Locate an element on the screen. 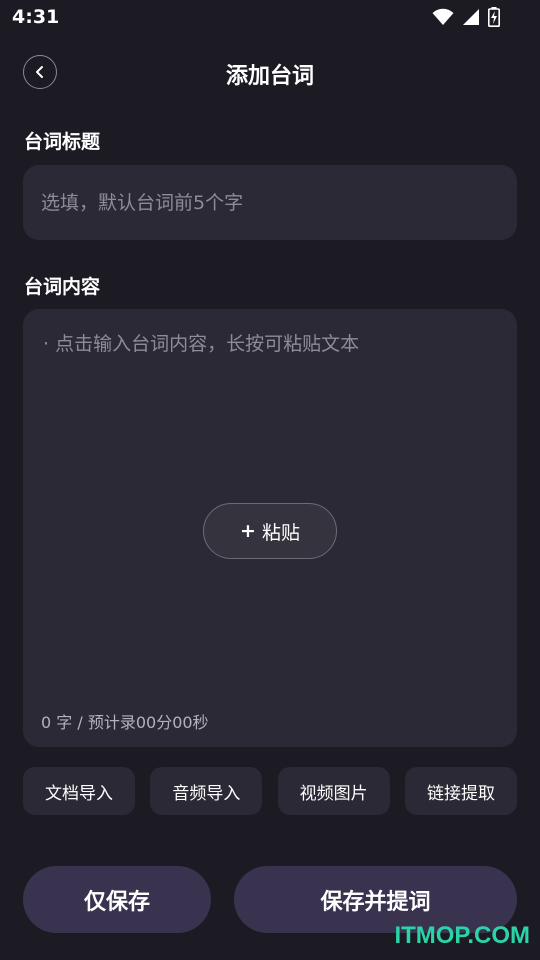 The width and height of the screenshot is (540, 960). plus-icon: + is located at coordinates (248, 531).